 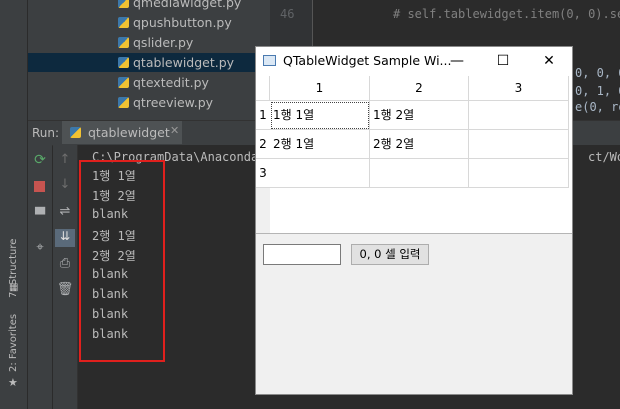 I want to click on tree-item: qslider.py, so click(x=155, y=42).